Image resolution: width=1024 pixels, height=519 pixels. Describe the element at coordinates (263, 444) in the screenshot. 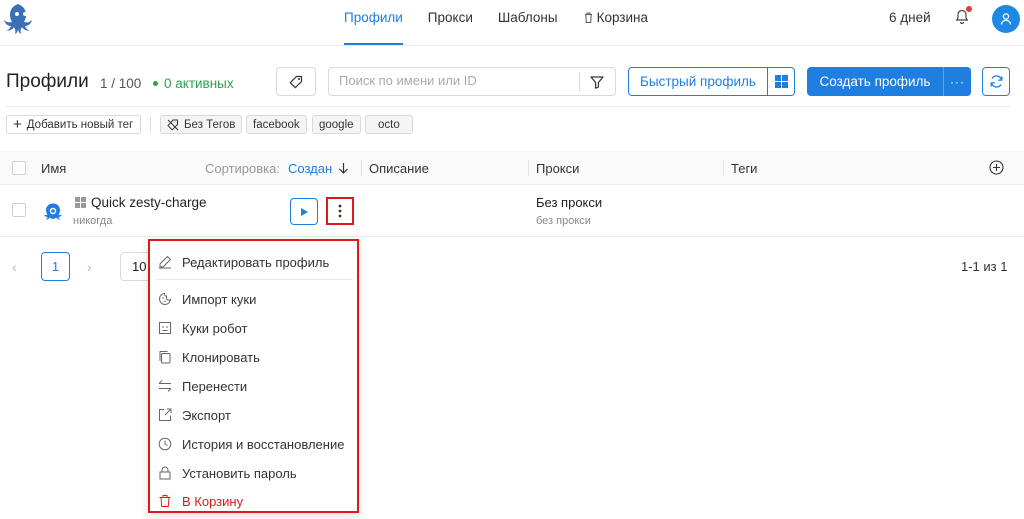

I see `menu-item-label: История и восстановление` at that location.